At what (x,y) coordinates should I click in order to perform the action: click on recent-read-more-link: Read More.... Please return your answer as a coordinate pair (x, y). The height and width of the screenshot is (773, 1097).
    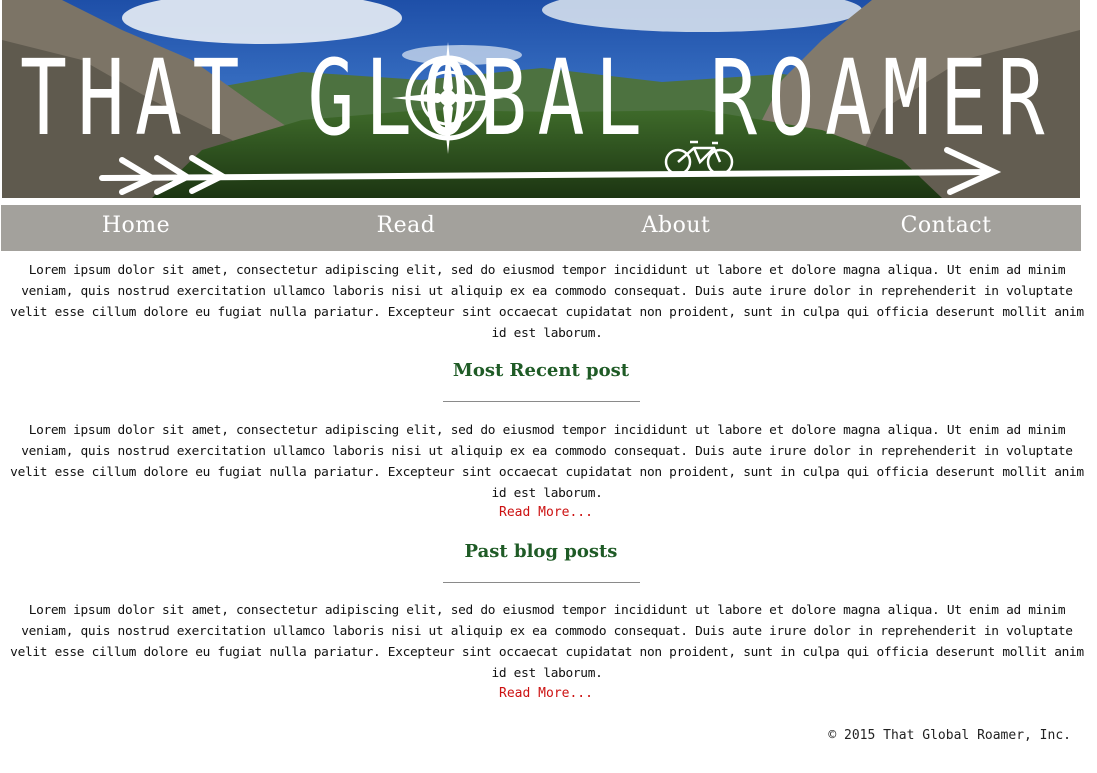
    Looking at the image, I should click on (546, 512).